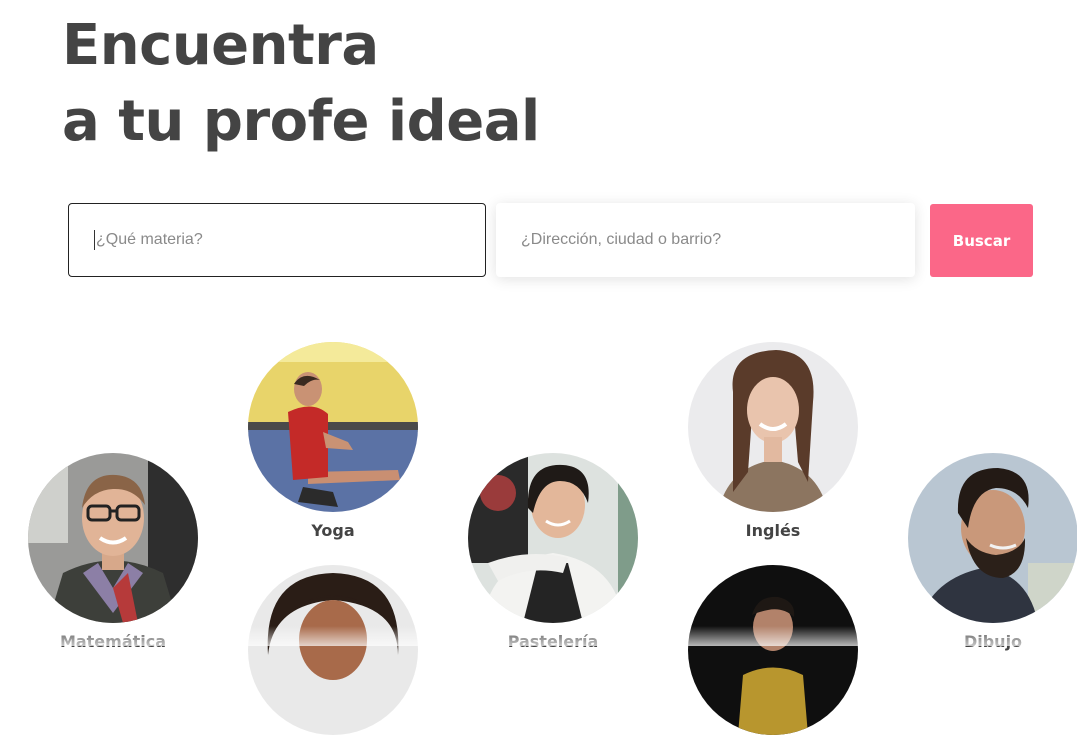  I want to click on address-input: ¿Dirección, ciudad o barrio?, so click(705, 240).